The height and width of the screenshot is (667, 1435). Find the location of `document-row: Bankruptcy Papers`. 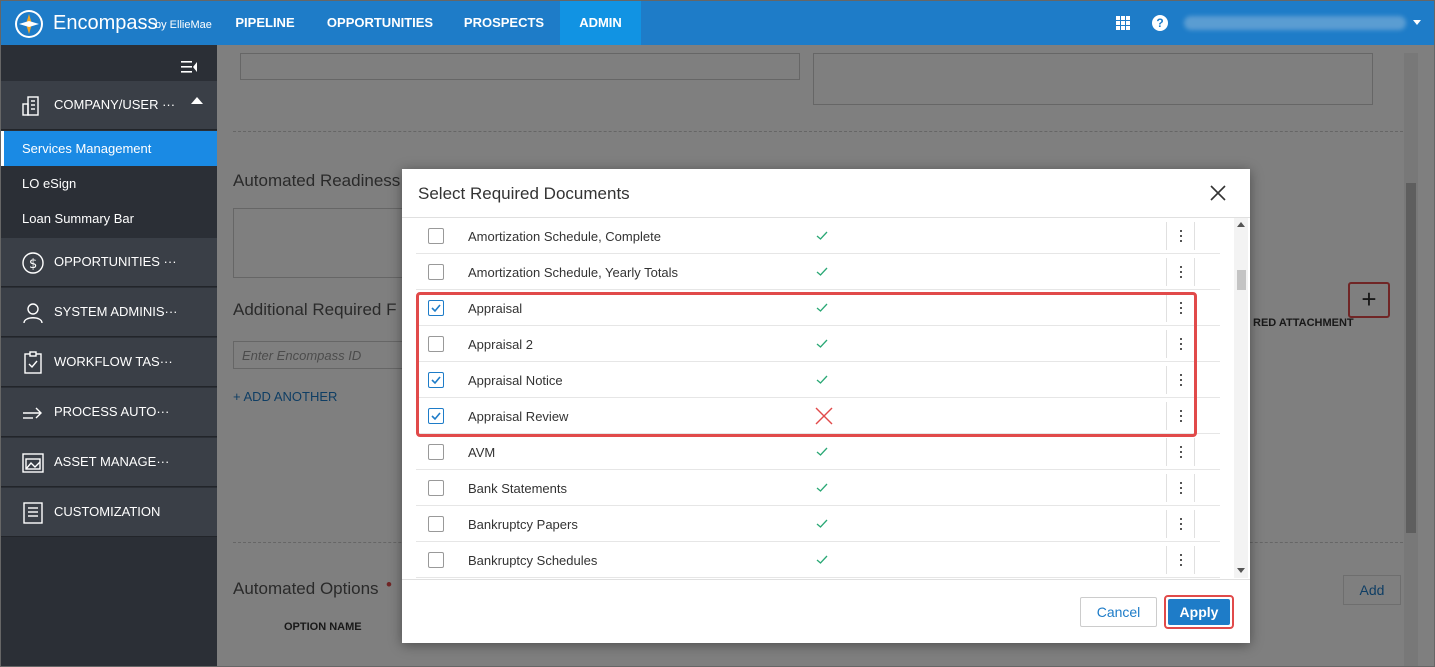

document-row: Bankruptcy Papers is located at coordinates (818, 524).